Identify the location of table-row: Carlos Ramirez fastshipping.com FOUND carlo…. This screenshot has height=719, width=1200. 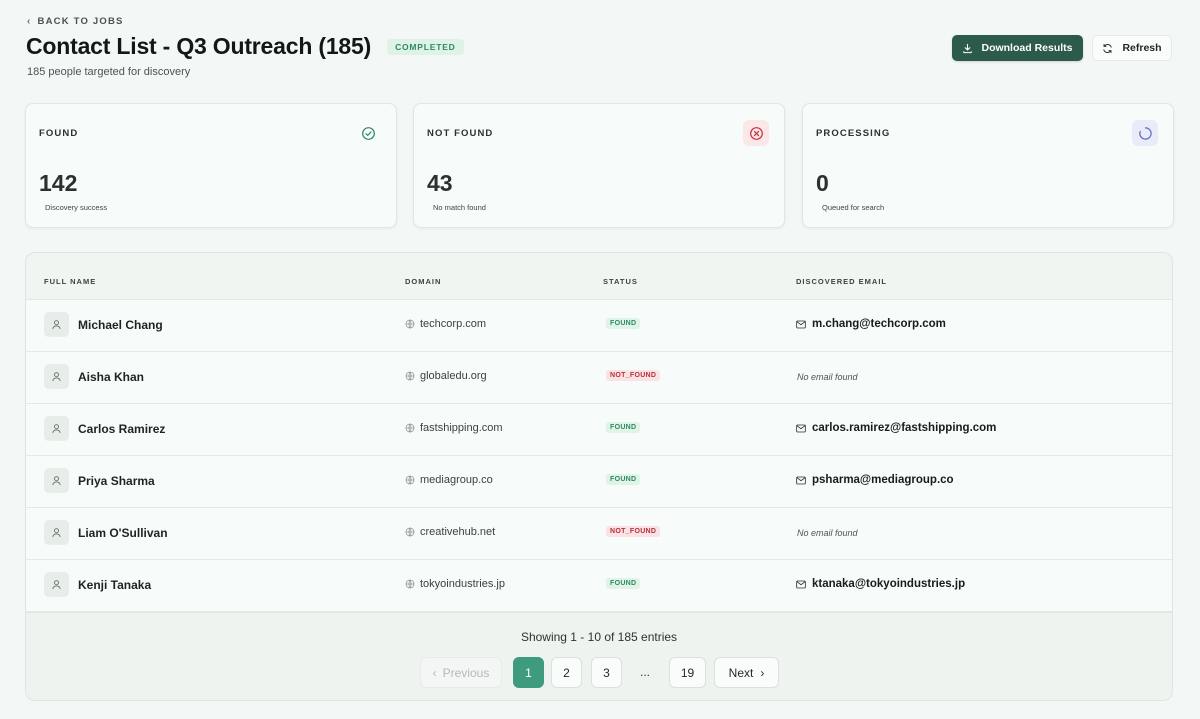
(599, 430).